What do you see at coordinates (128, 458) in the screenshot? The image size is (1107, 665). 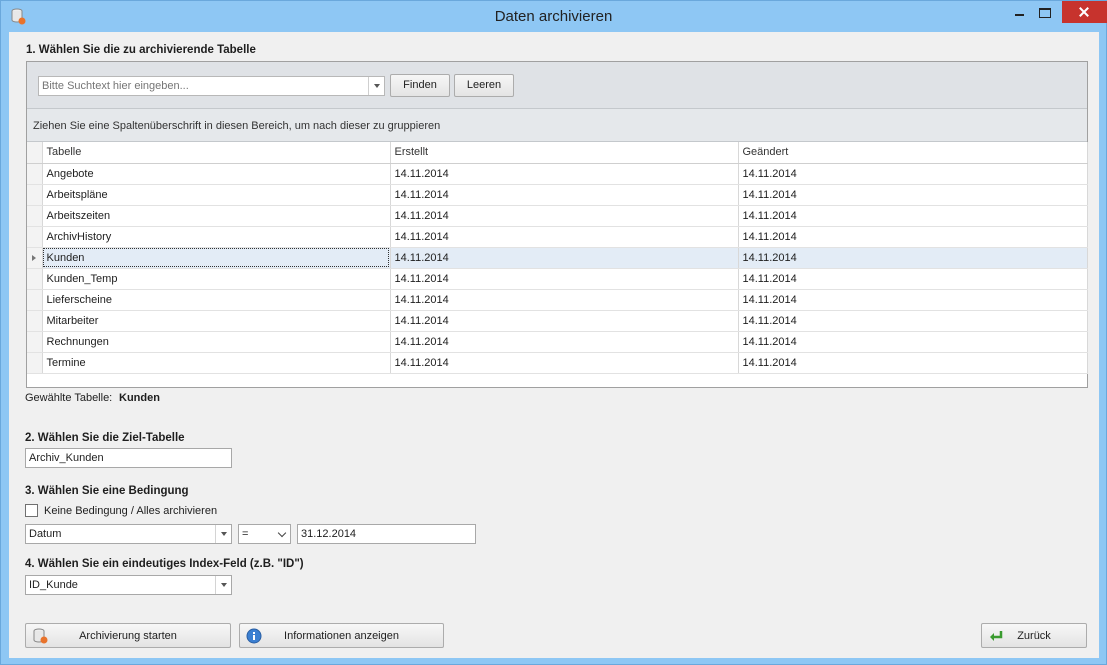 I see `target-table-input: Archiv_Kunden` at bounding box center [128, 458].